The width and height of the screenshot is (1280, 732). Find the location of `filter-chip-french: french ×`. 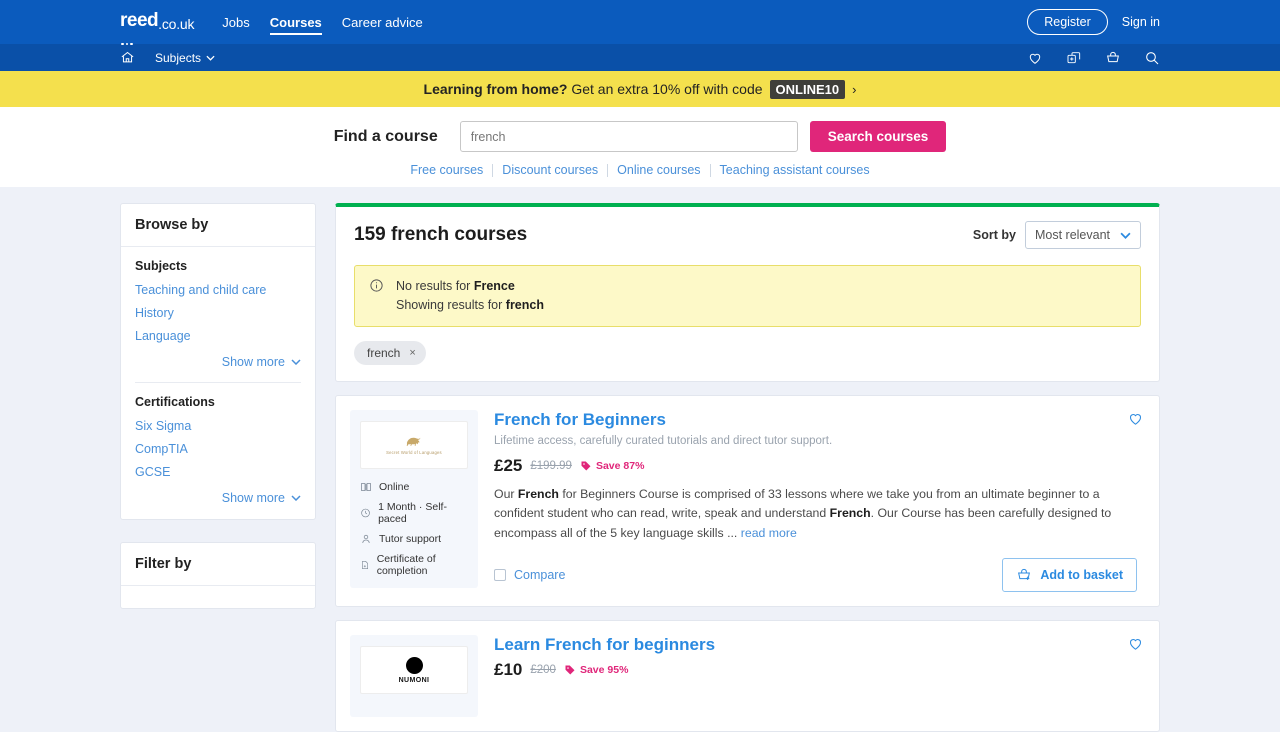

filter-chip-french: french × is located at coordinates (390, 352).